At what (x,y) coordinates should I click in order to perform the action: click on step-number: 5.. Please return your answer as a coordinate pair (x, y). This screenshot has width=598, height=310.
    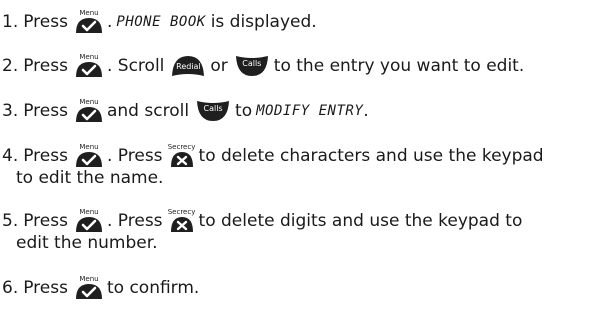
    Looking at the image, I should click on (10, 221).